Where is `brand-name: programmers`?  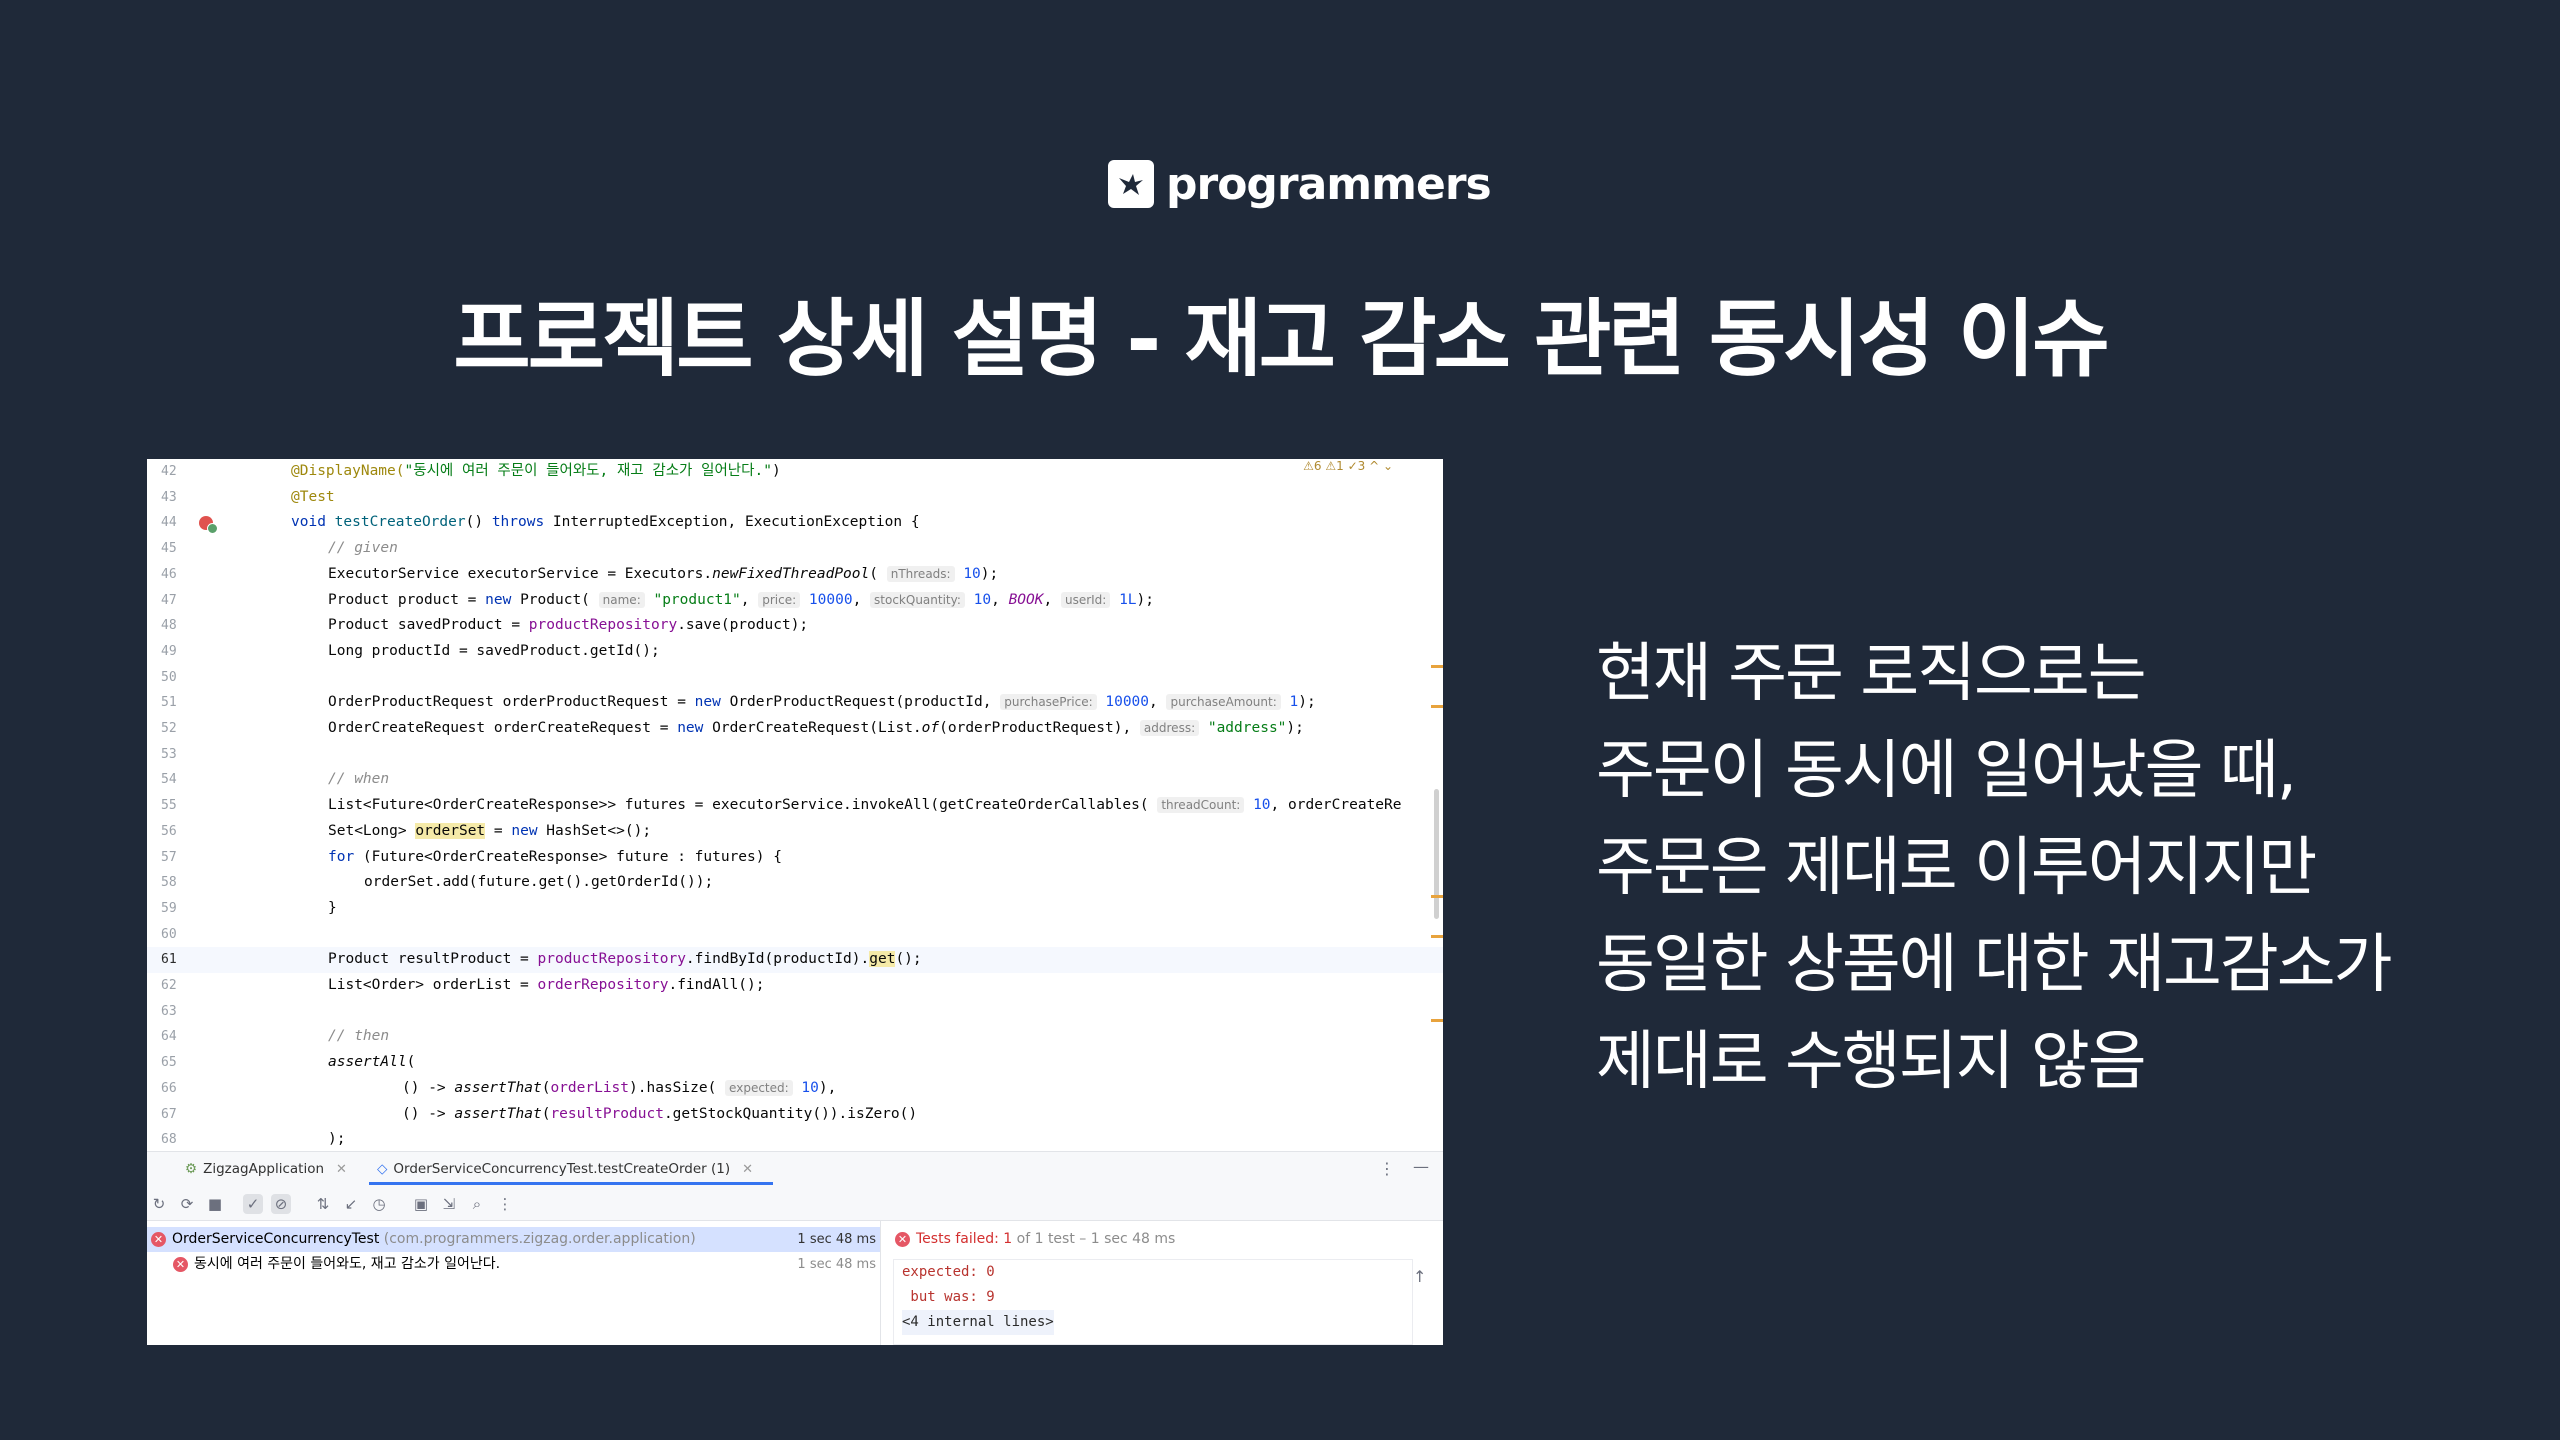
brand-name: programmers is located at coordinates (1329, 184).